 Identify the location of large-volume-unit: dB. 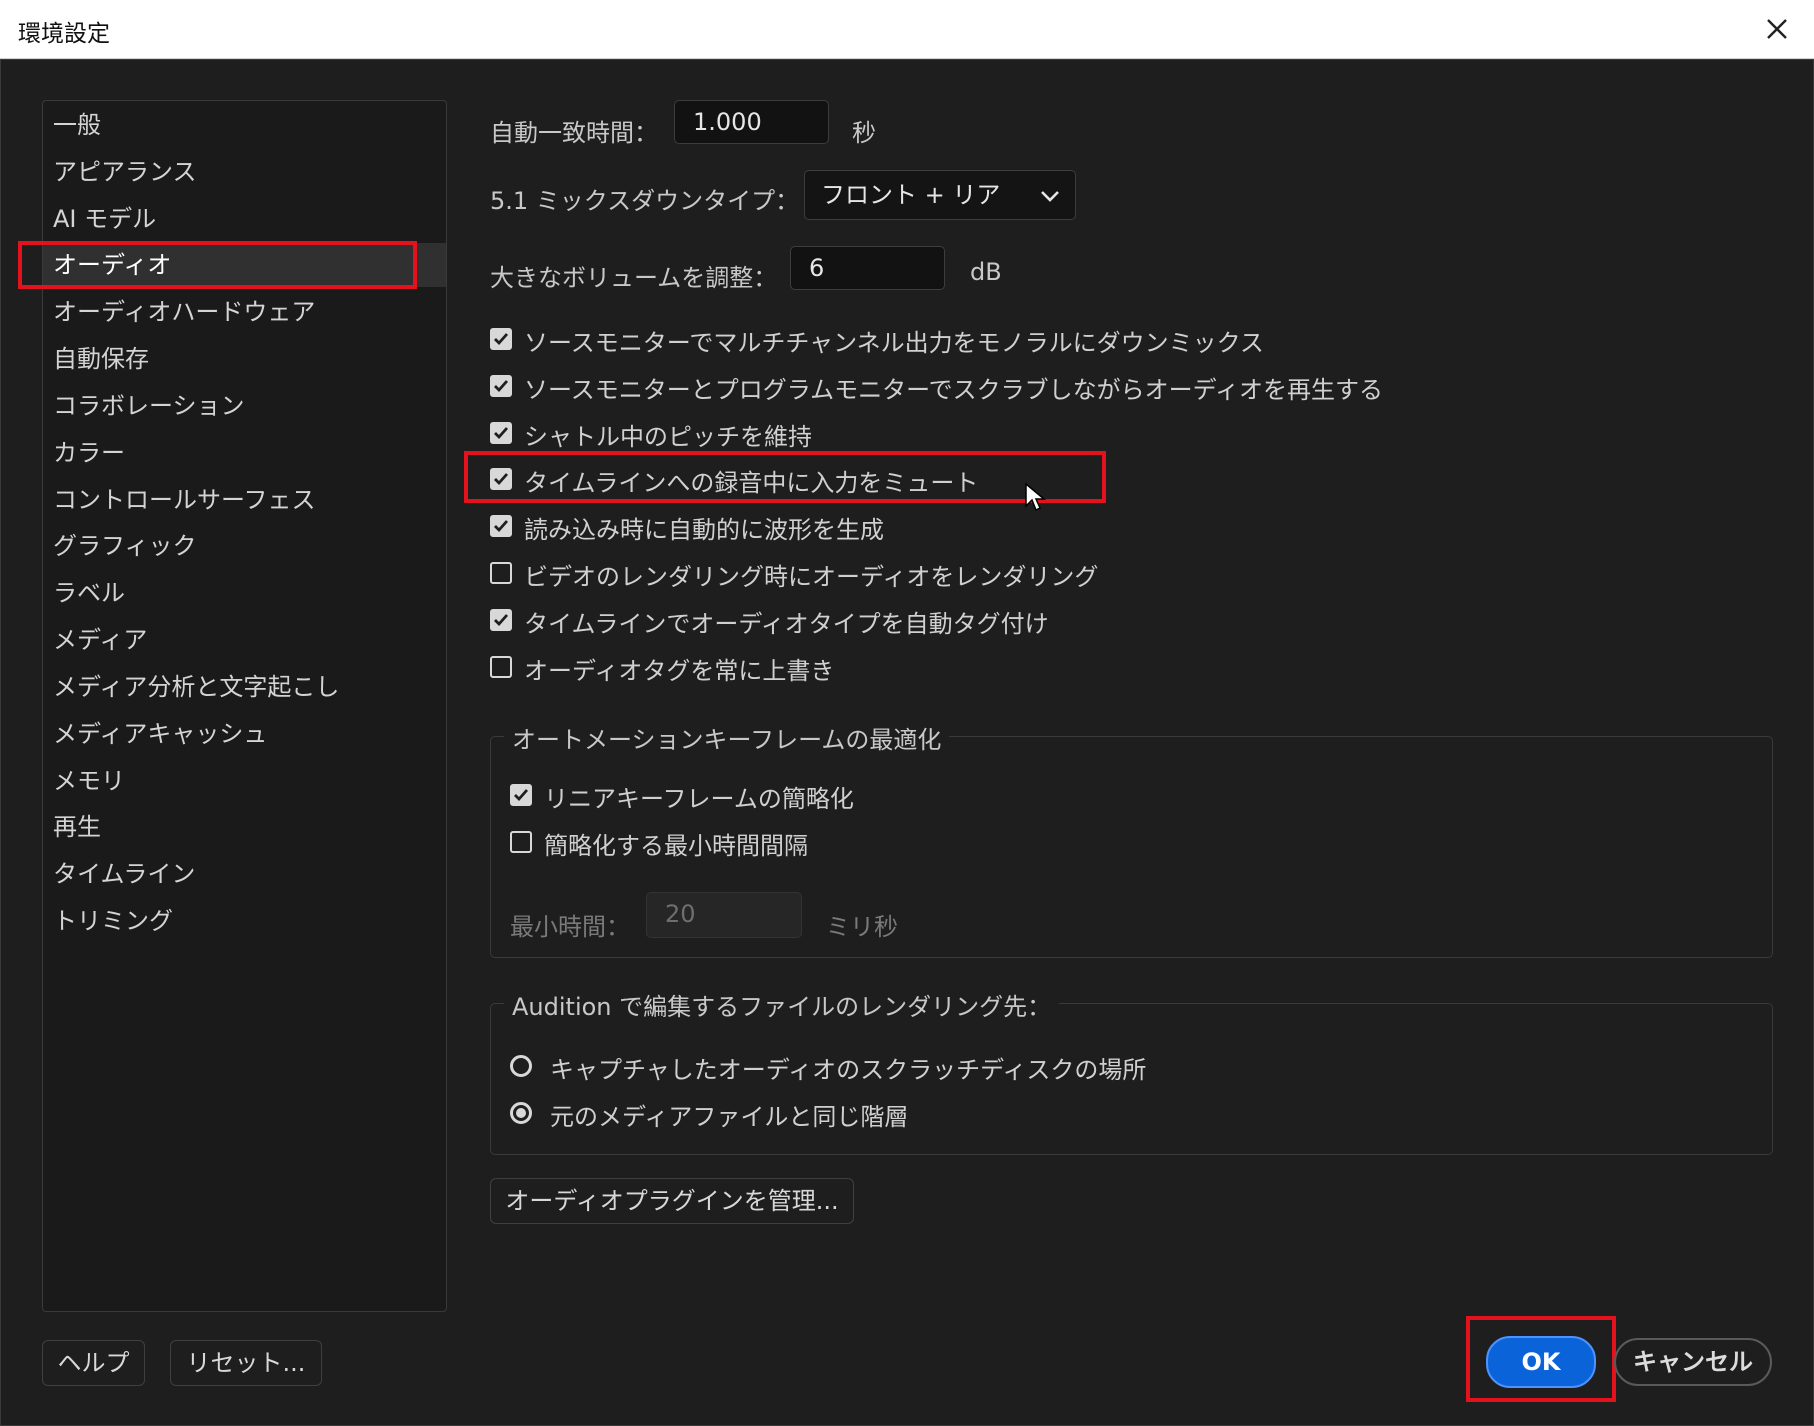
(986, 272).